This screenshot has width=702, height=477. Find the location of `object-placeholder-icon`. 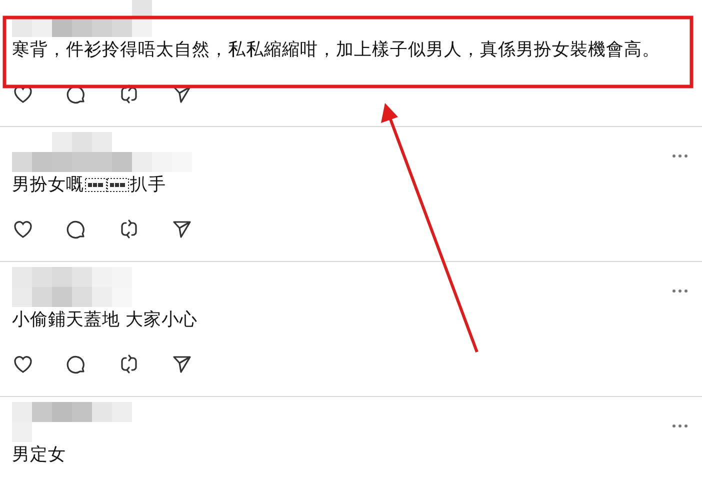

object-placeholder-icon is located at coordinates (107, 185).